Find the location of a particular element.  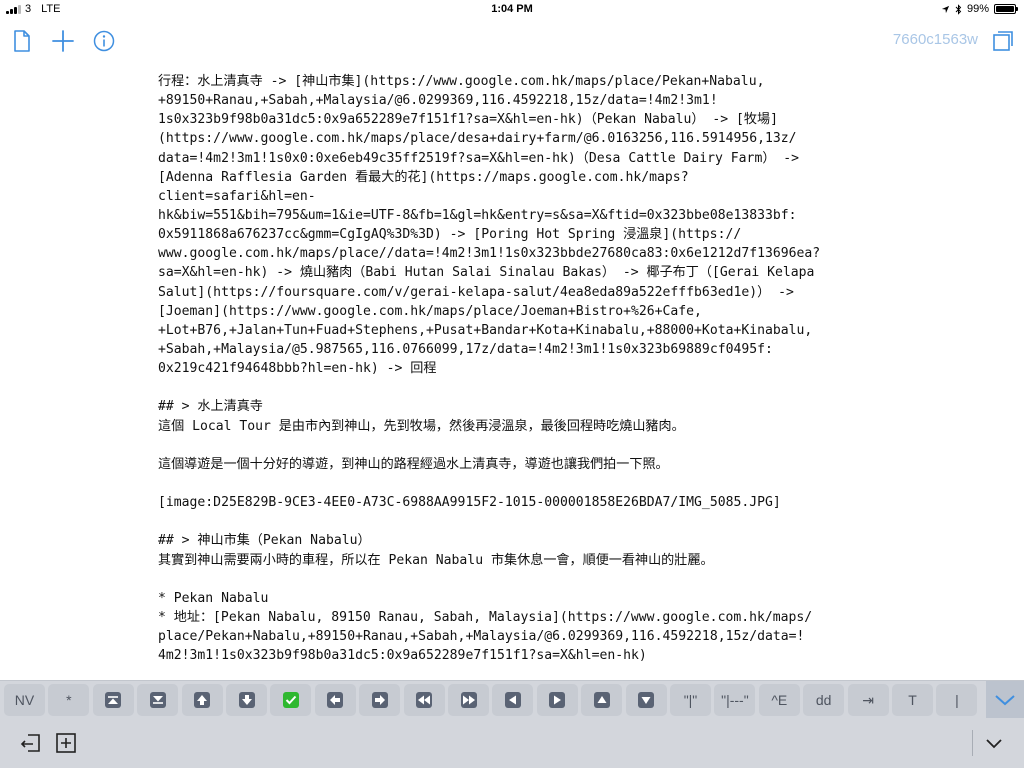

arrow-down-icon is located at coordinates (246, 700).